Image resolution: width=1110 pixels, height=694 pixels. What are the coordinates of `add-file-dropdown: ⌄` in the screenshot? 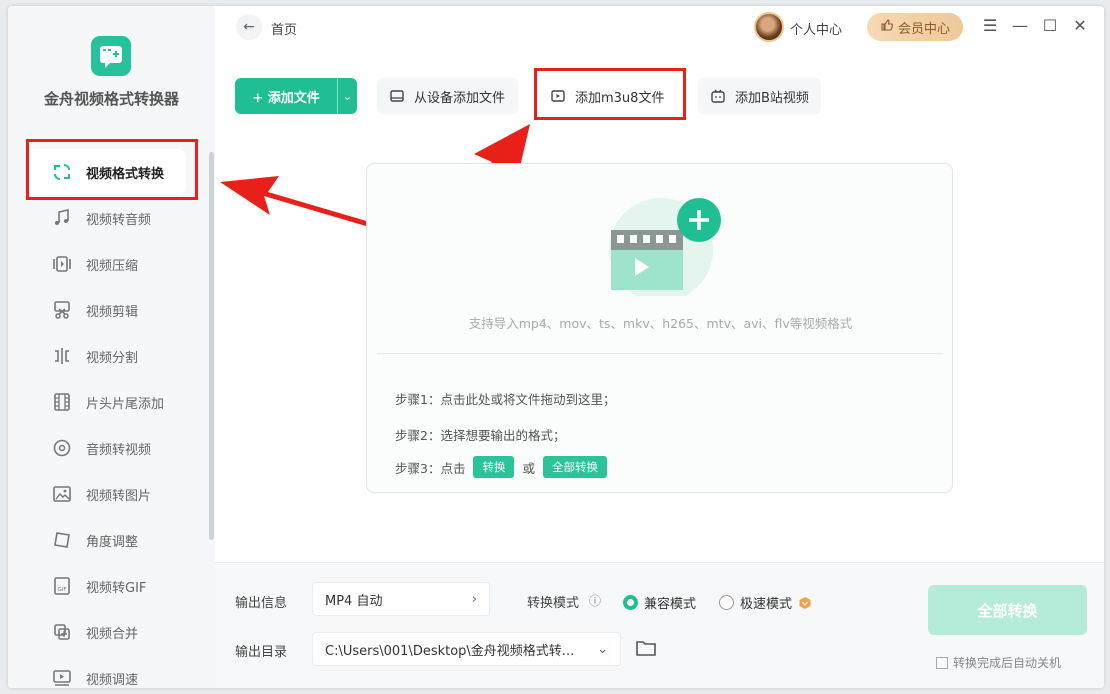 It's located at (347, 96).